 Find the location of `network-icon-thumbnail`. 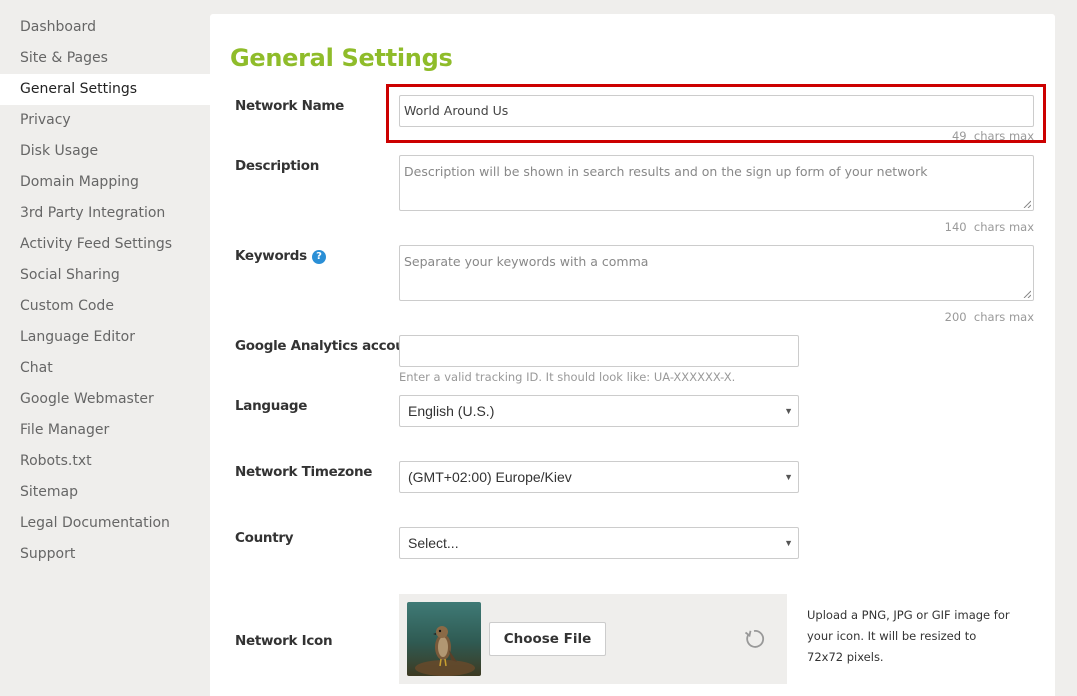

network-icon-thumbnail is located at coordinates (444, 639).